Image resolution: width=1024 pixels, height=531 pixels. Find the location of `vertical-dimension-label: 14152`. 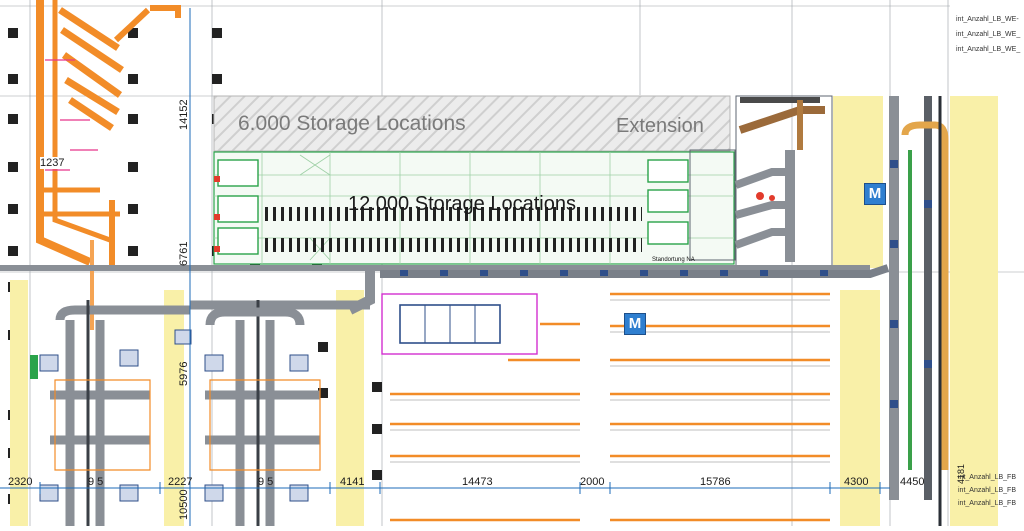

vertical-dimension-label: 14152 is located at coordinates (184, 114).